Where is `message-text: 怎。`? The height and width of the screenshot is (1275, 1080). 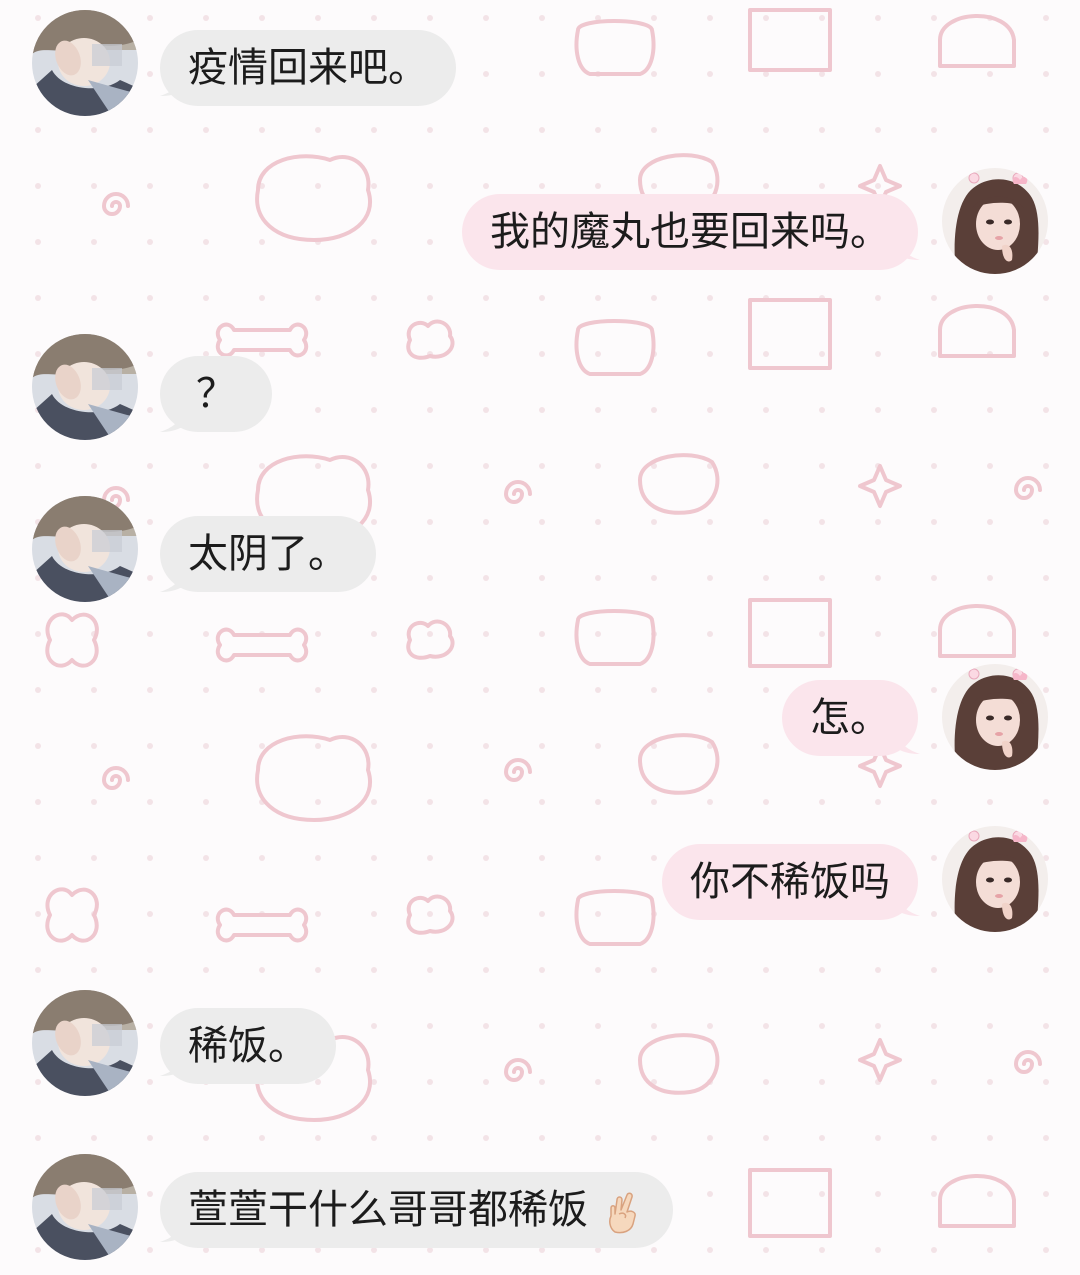
message-text: 怎。 is located at coordinates (850, 718).